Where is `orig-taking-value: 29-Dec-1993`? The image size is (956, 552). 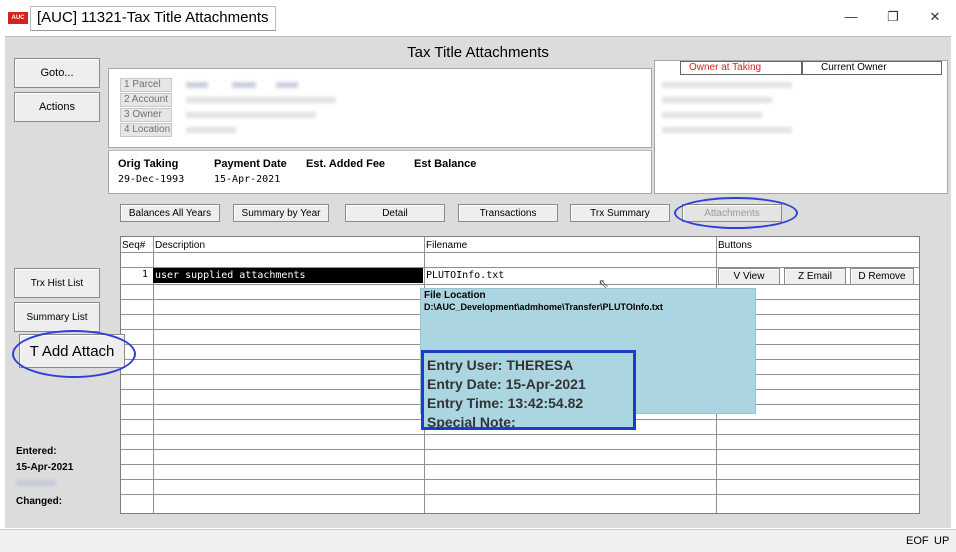 orig-taking-value: 29-Dec-1993 is located at coordinates (151, 179).